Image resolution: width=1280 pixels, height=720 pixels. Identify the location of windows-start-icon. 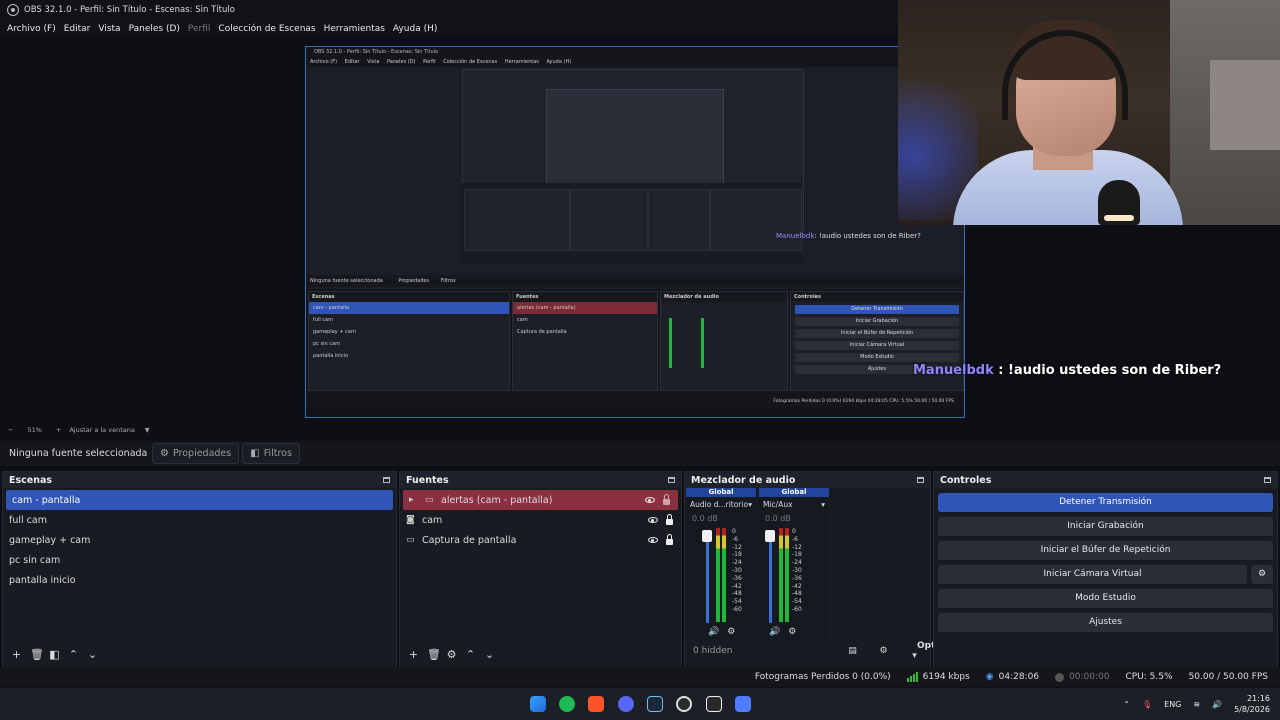
(538, 704).